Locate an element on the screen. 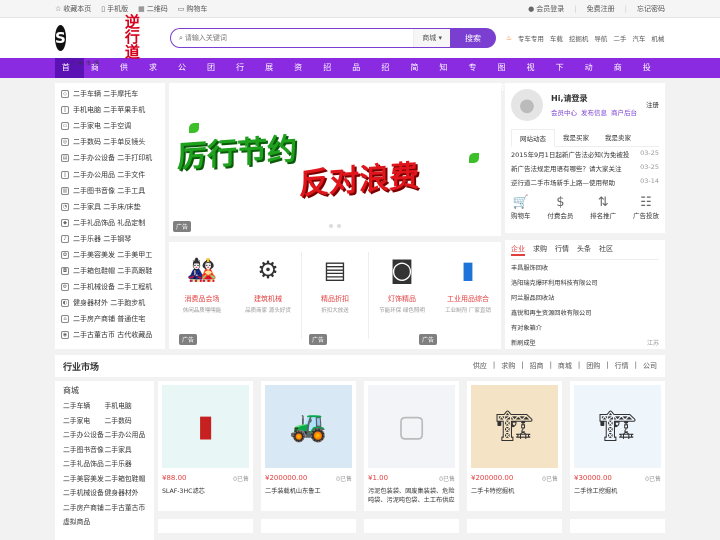 This screenshot has width=720, height=540. market-category: 虚拟商品 is located at coordinates (84, 521).